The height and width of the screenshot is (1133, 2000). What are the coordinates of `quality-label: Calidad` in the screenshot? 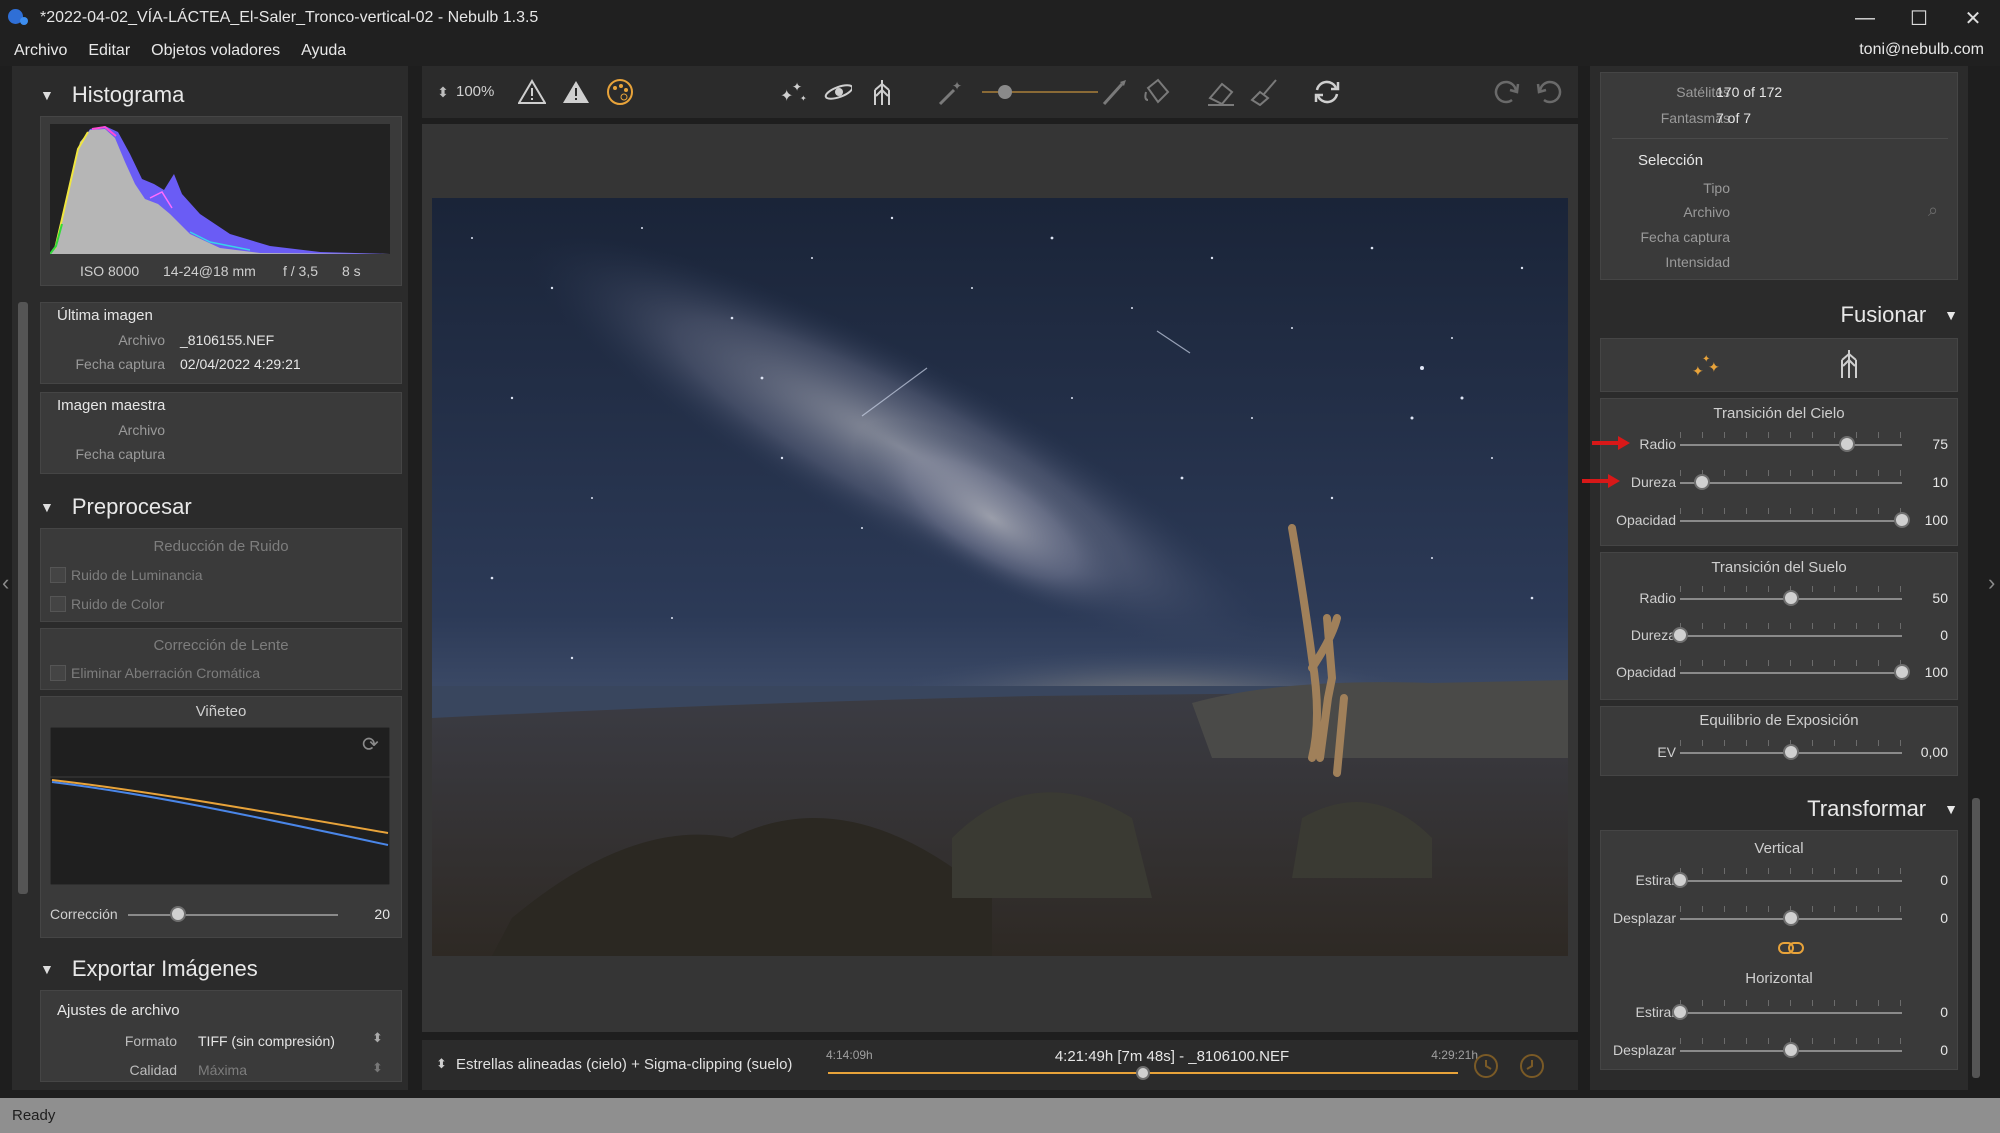 It's located at (153, 1070).